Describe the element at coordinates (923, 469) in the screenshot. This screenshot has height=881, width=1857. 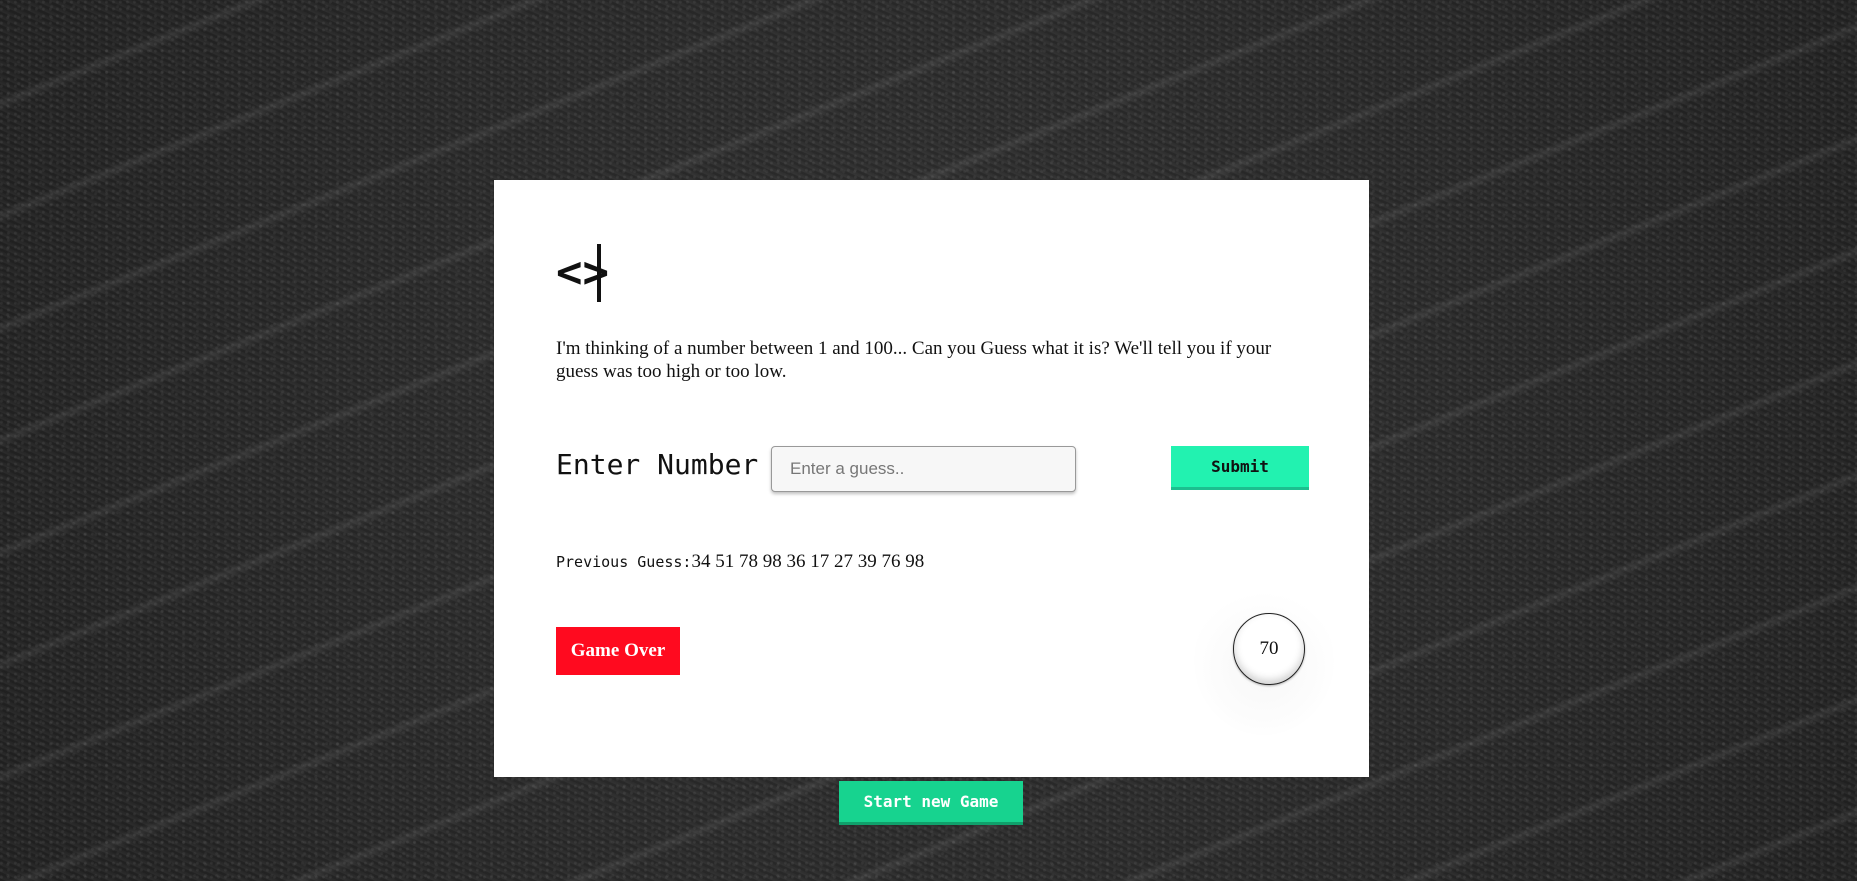
I see `guess-input` at that location.